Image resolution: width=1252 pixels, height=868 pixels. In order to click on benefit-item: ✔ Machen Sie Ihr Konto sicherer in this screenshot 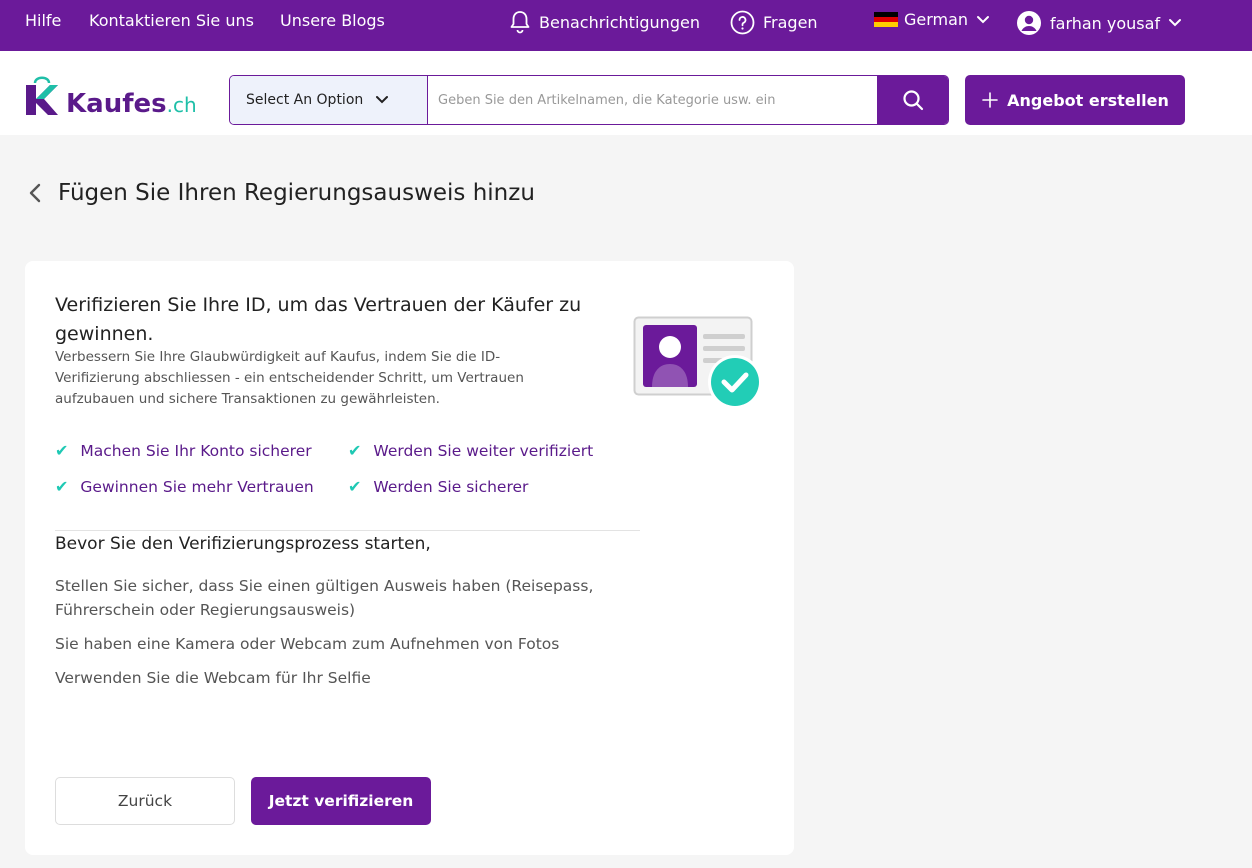, I will do `click(183, 450)`.